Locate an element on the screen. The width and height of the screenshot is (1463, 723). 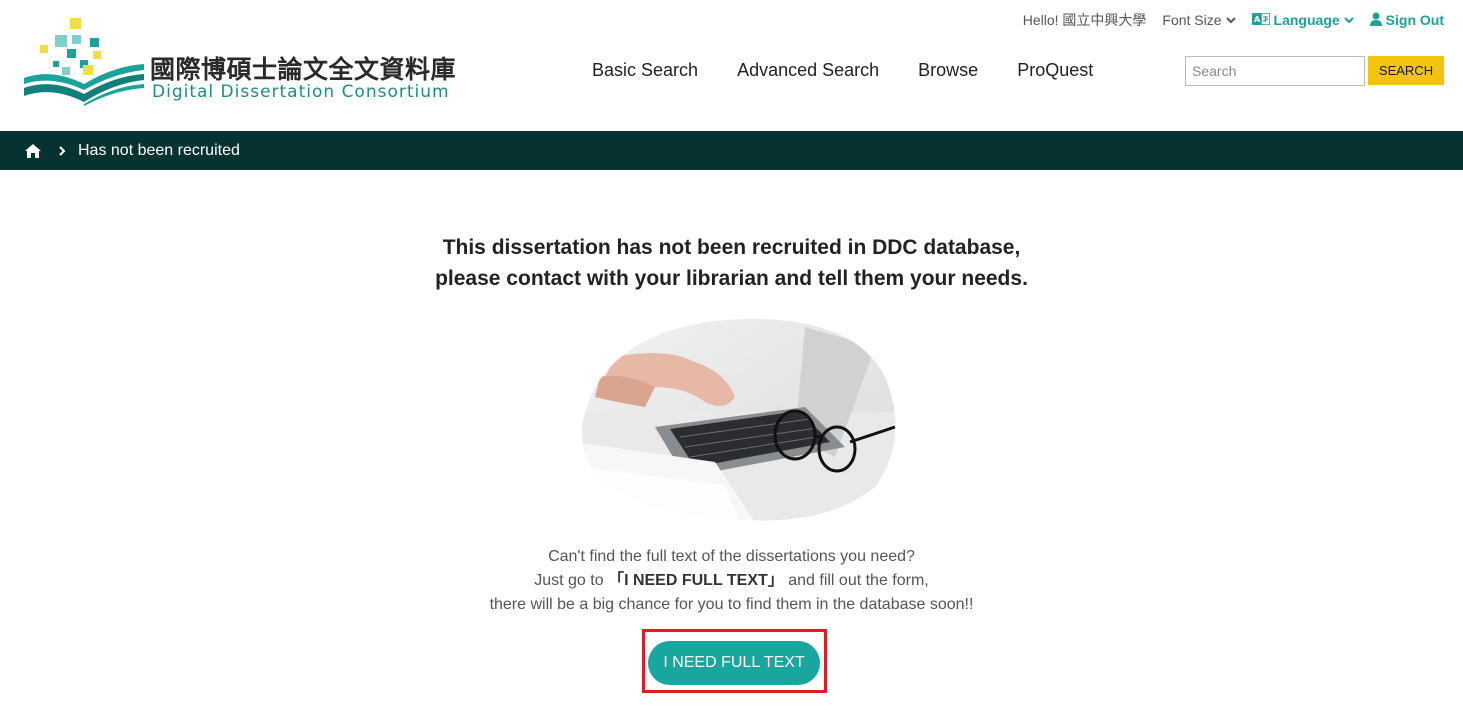
svg-text: A is located at coordinates (1257, 19).